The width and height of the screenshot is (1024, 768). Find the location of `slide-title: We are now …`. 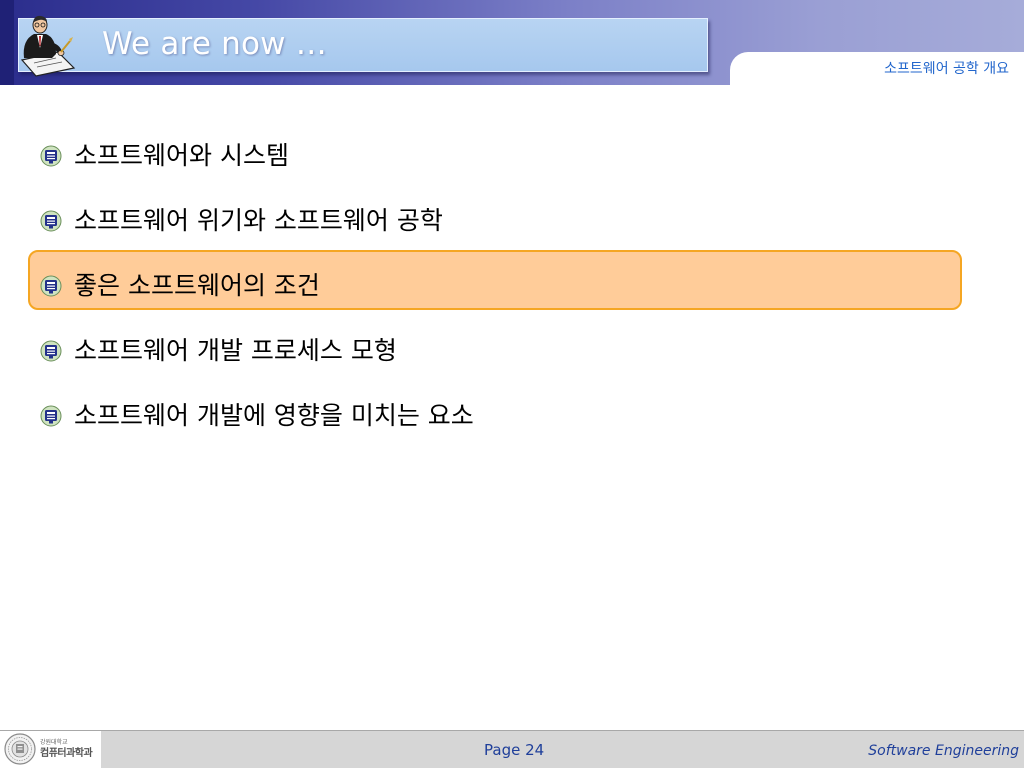

slide-title: We are now … is located at coordinates (214, 44).